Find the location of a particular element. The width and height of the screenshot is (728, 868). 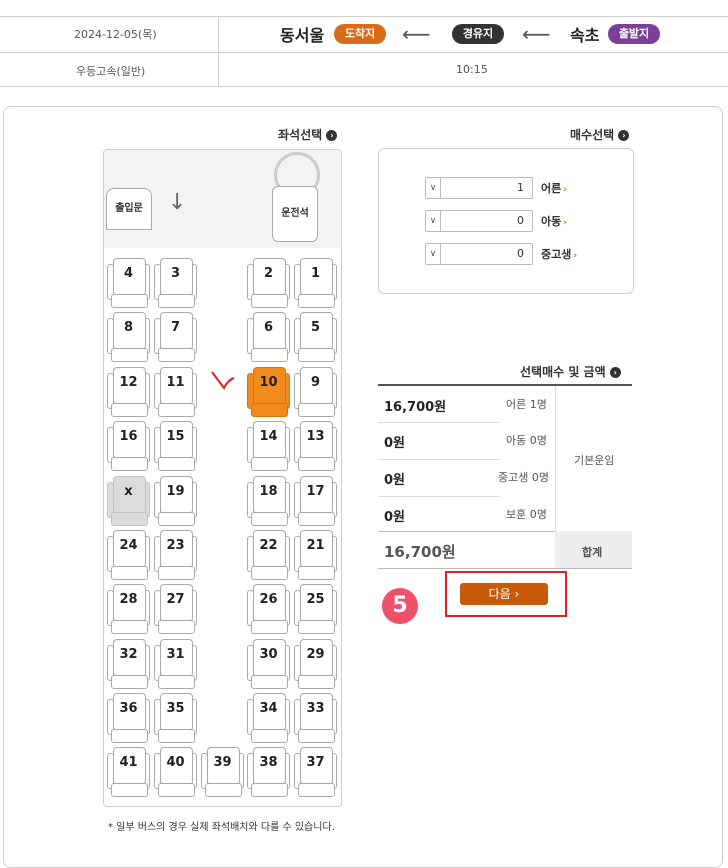

seat-25: 25 is located at coordinates (315, 609).